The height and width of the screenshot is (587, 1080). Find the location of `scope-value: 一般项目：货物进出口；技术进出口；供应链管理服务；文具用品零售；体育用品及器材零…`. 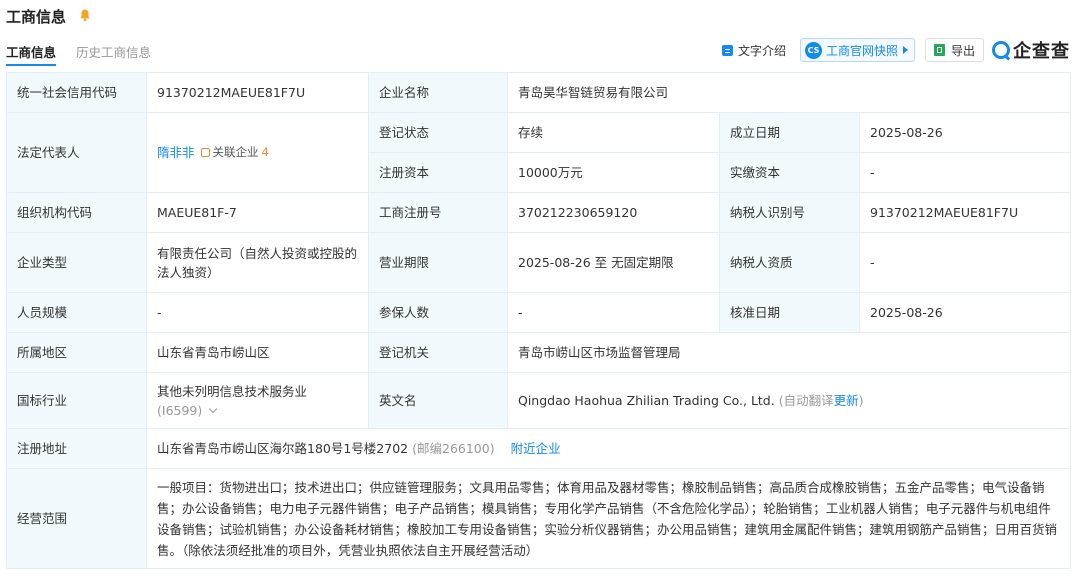

scope-value: 一般项目：货物进出口；技术进出口；供应链管理服务；文具用品零售；体育用品及器材零… is located at coordinates (608, 518).